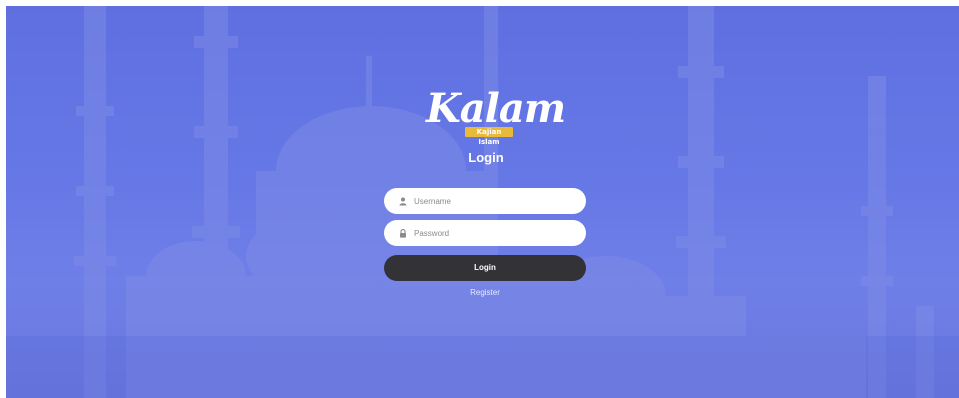 The height and width of the screenshot is (398, 959). I want to click on kalam-logo: Kalam Kajian Islam, so click(496, 116).